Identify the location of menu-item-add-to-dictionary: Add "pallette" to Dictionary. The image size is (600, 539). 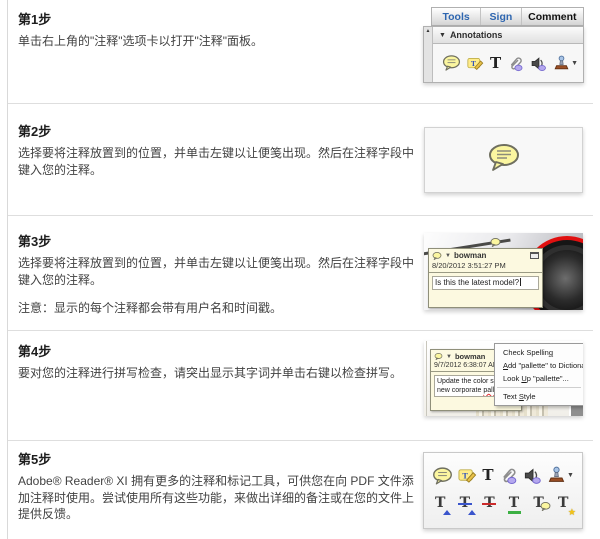
(539, 365).